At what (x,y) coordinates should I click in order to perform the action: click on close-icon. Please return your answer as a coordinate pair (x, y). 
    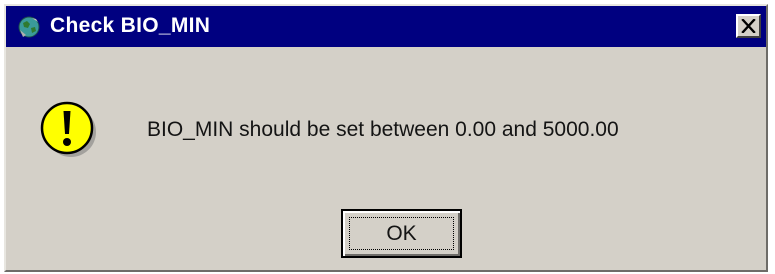
    Looking at the image, I should click on (748, 26).